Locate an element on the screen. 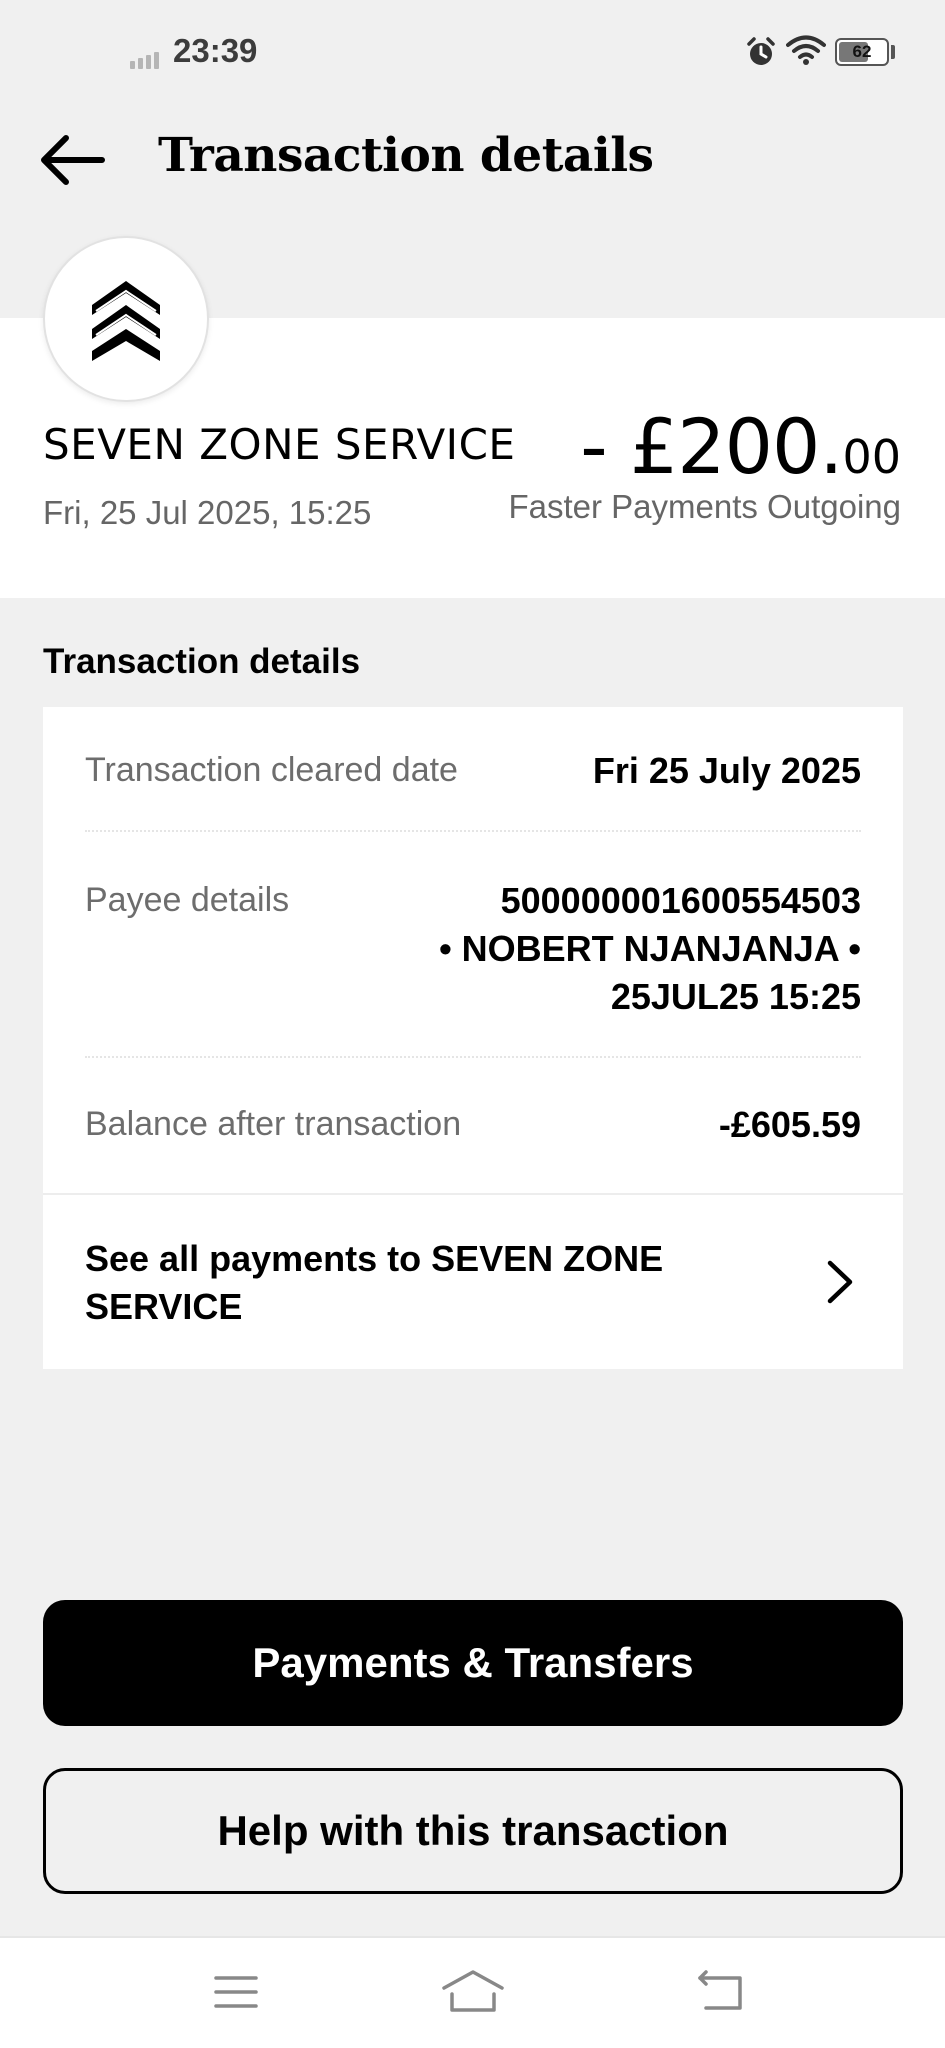 This screenshot has width=945, height=2048. status-bar: 23:39 62 is located at coordinates (472, 52).